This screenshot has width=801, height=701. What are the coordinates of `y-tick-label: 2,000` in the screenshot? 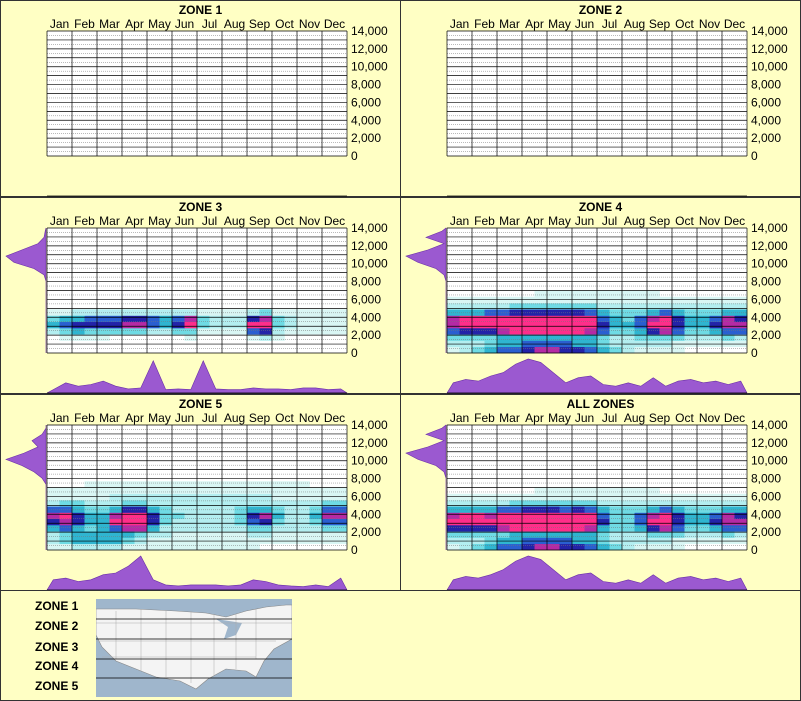 It's located at (766, 335).